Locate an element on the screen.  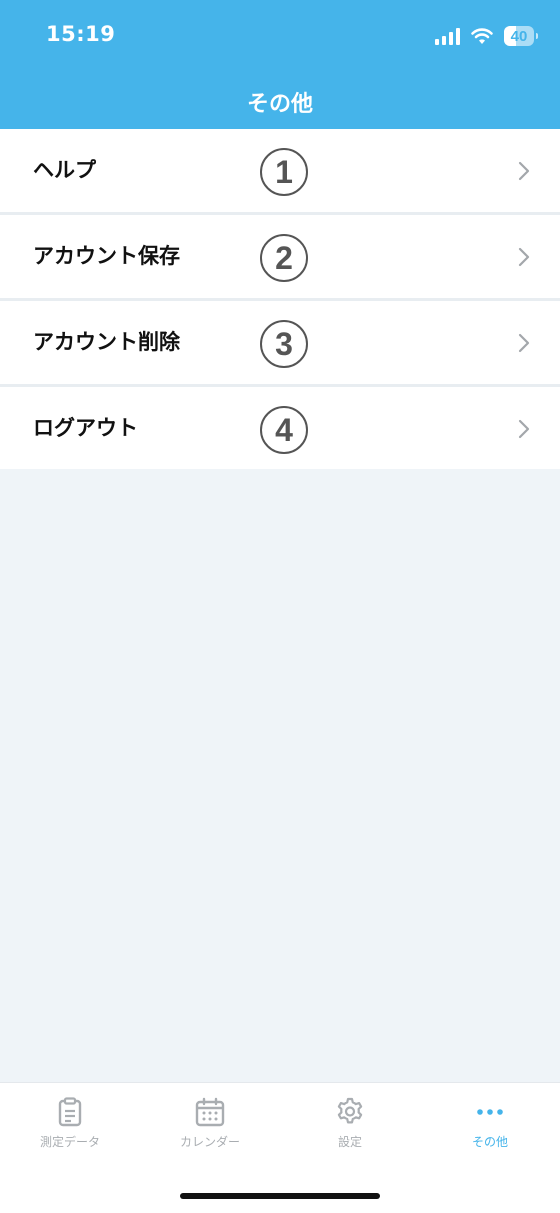
clipboard-icon is located at coordinates (70, 1112).